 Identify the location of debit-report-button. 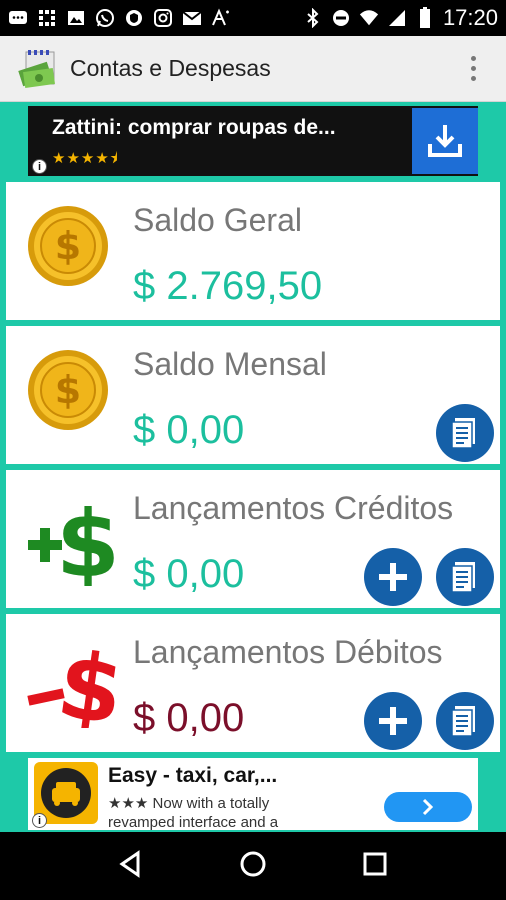
(465, 721).